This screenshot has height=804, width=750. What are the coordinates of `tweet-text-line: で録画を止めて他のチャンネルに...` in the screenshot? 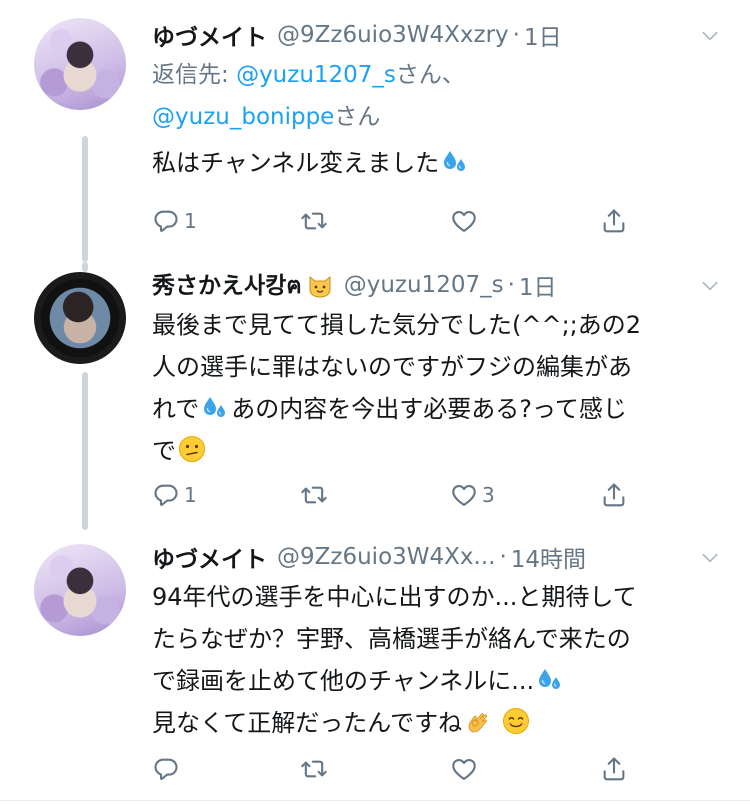 It's located at (442, 681).